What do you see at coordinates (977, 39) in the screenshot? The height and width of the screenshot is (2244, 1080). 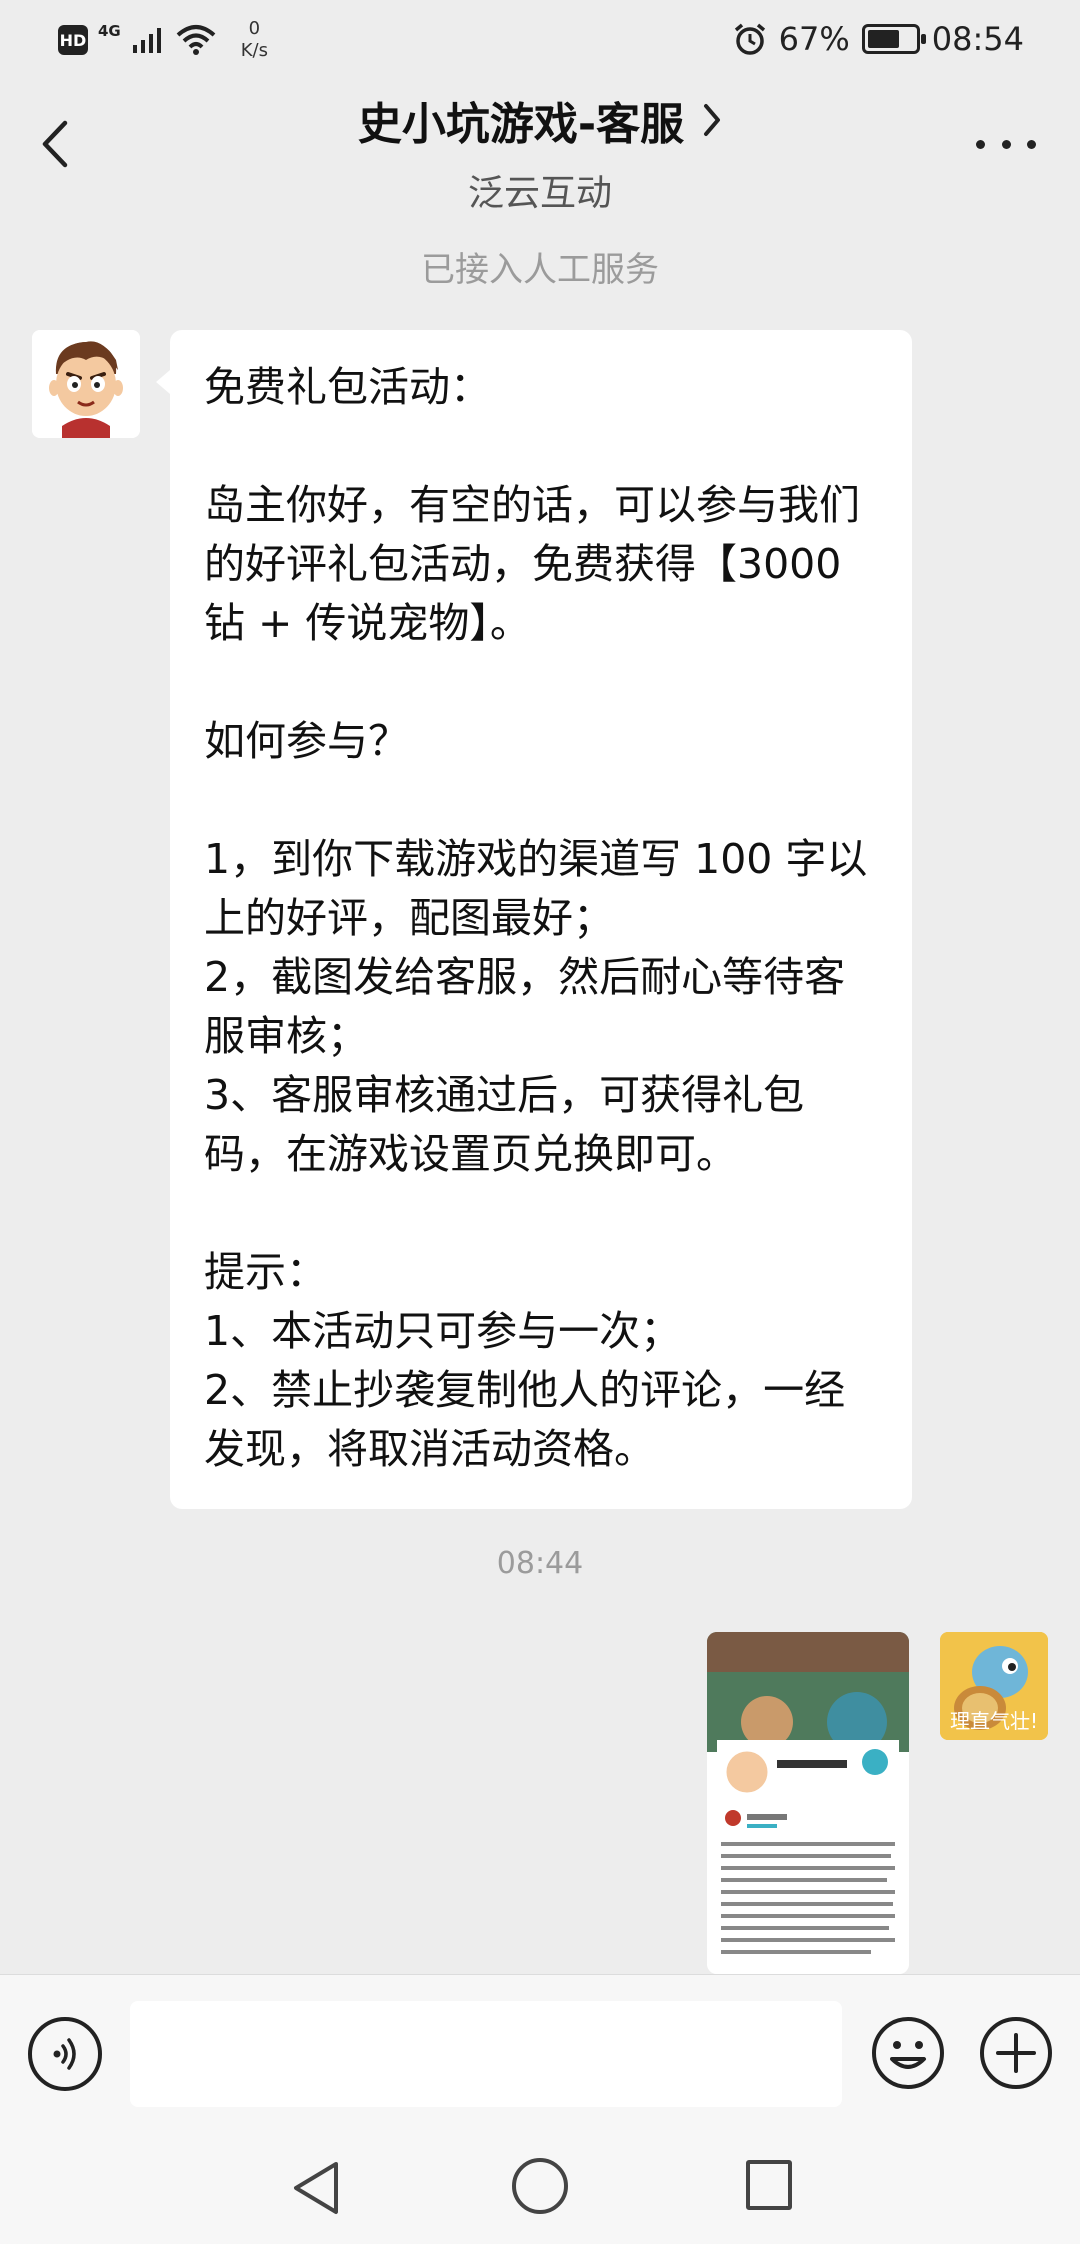 I see `clock: 08:54` at bounding box center [977, 39].